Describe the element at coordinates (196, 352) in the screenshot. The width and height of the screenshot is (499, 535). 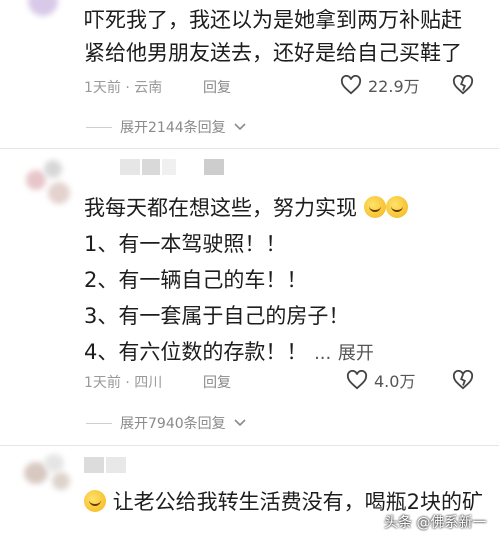
I see `comment-line-text: 4、有六位数的存款！！` at that location.